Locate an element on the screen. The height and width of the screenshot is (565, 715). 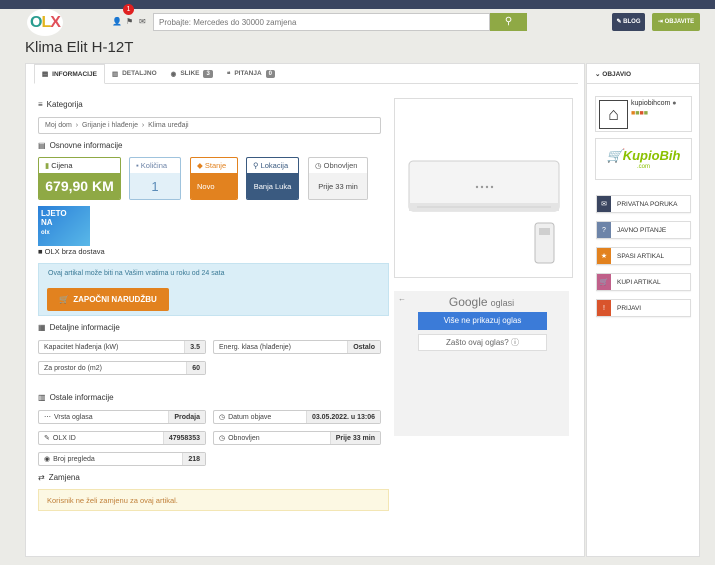
brand-domain: .com is located at coordinates (643, 167).